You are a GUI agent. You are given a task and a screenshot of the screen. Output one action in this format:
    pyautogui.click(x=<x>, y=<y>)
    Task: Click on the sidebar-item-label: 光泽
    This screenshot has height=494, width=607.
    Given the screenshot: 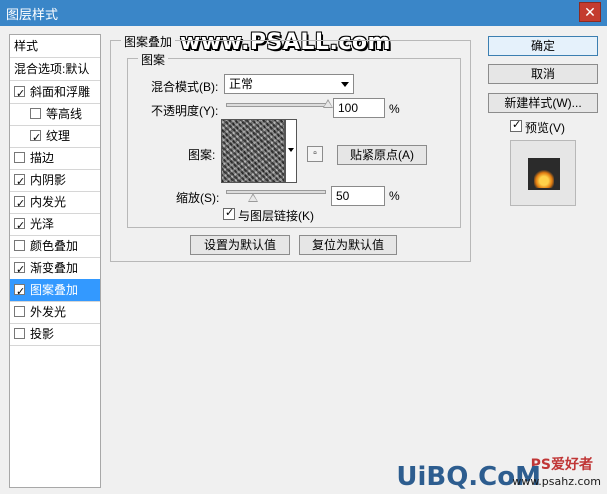 What is the action you would take?
    pyautogui.click(x=42, y=224)
    